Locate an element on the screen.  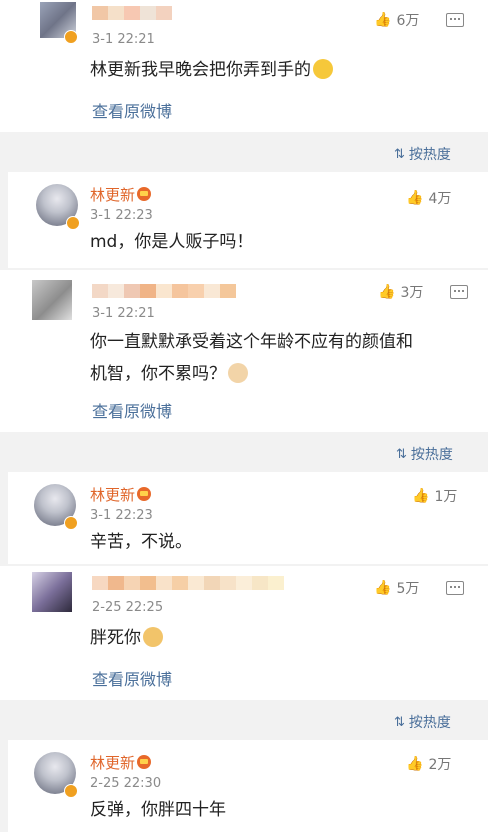
comment-text: 林更新我早晚会把你弄到手的 is located at coordinates (211, 70).